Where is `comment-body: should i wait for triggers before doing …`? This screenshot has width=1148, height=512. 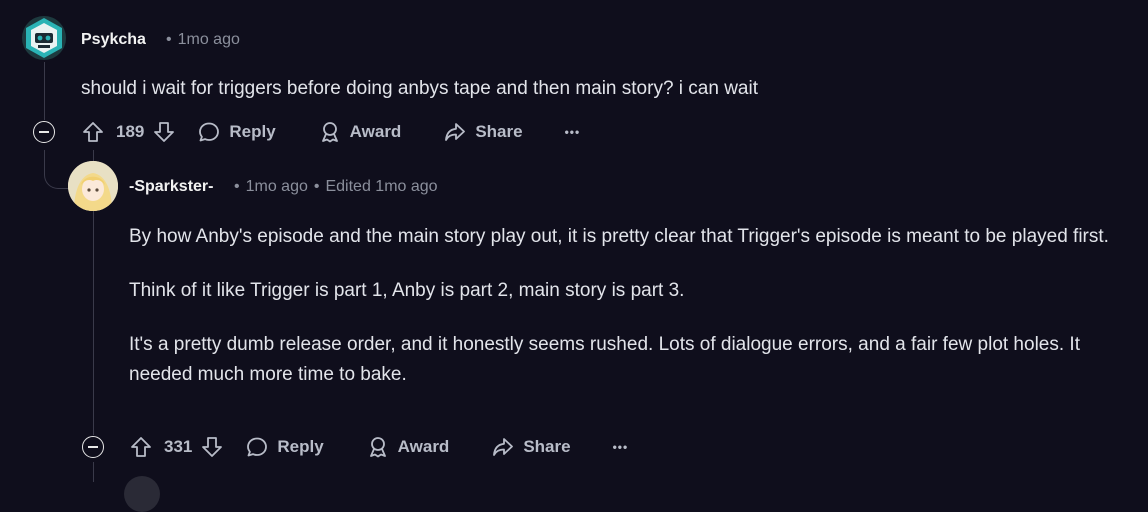 comment-body: should i wait for triggers before doing … is located at coordinates (601, 89).